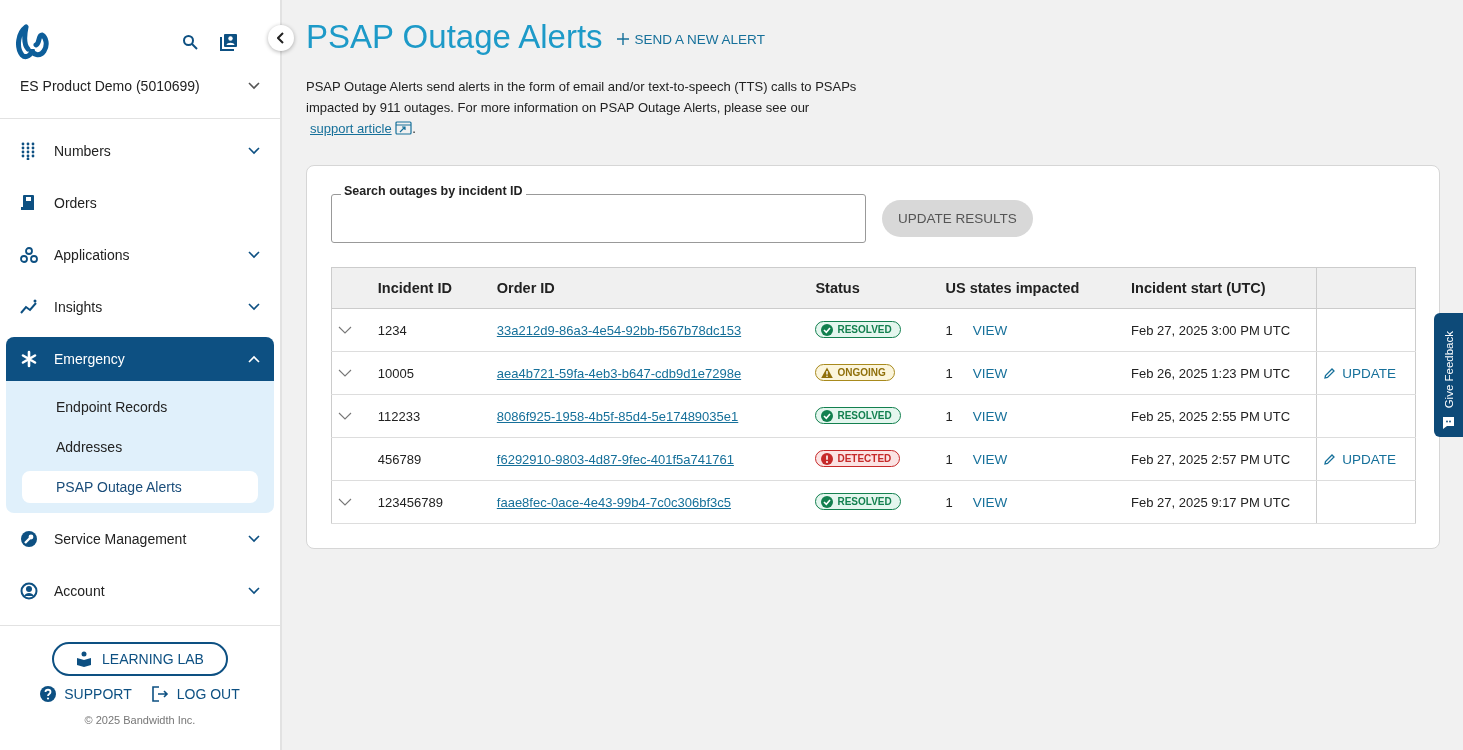 This screenshot has height=750, width=1463. I want to click on learning-lab-button: LEARNING LAB, so click(140, 659).